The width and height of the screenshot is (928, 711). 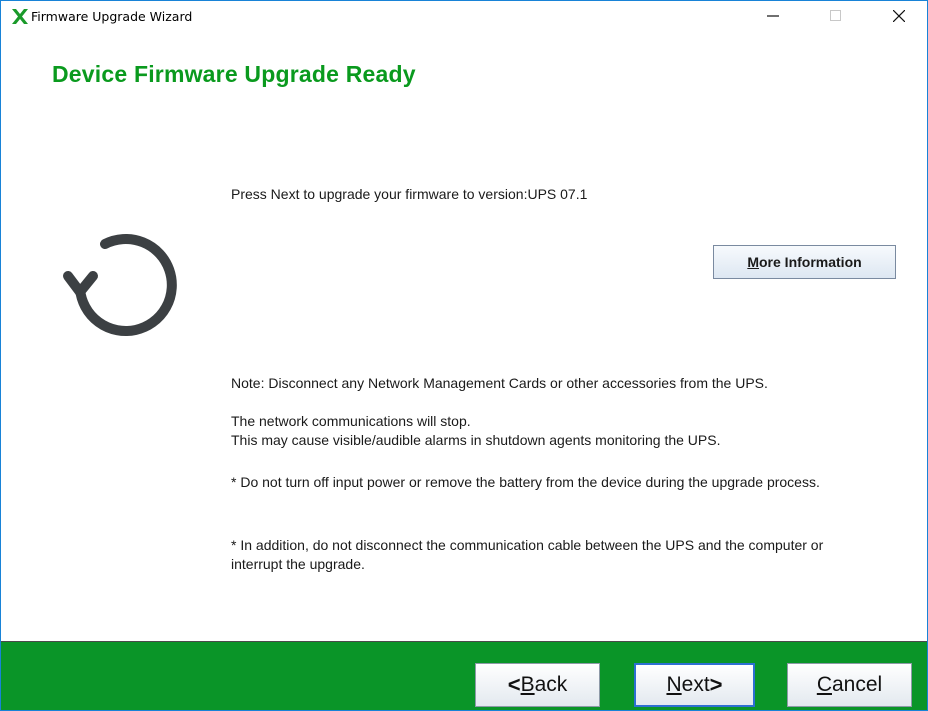 What do you see at coordinates (527, 684) in the screenshot?
I see `back-mnemonic: B` at bounding box center [527, 684].